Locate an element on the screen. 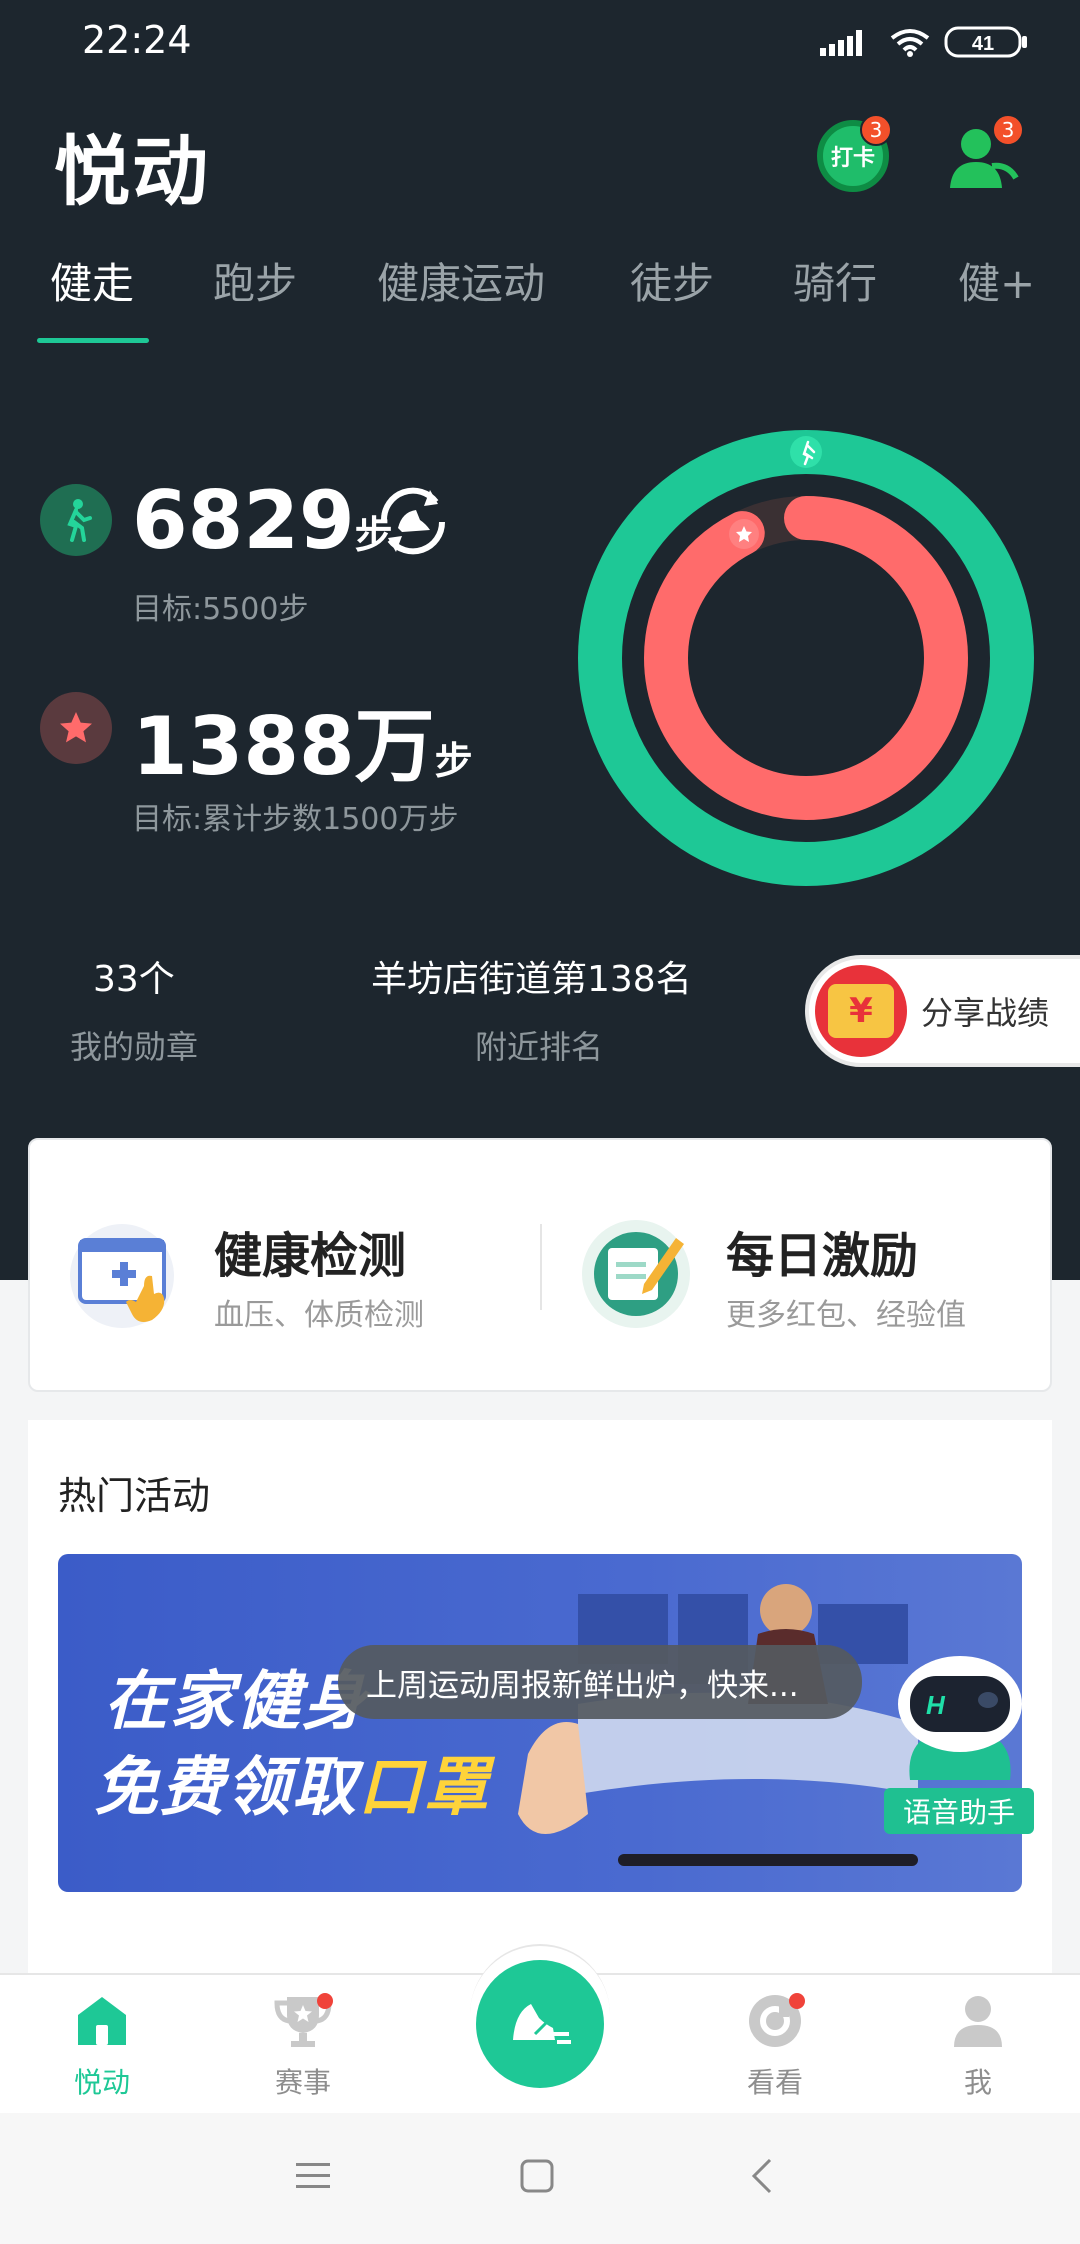 This screenshot has height=2244, width=1080. banner-subheadline-prefix: 免费领取 is located at coordinates (226, 1788).